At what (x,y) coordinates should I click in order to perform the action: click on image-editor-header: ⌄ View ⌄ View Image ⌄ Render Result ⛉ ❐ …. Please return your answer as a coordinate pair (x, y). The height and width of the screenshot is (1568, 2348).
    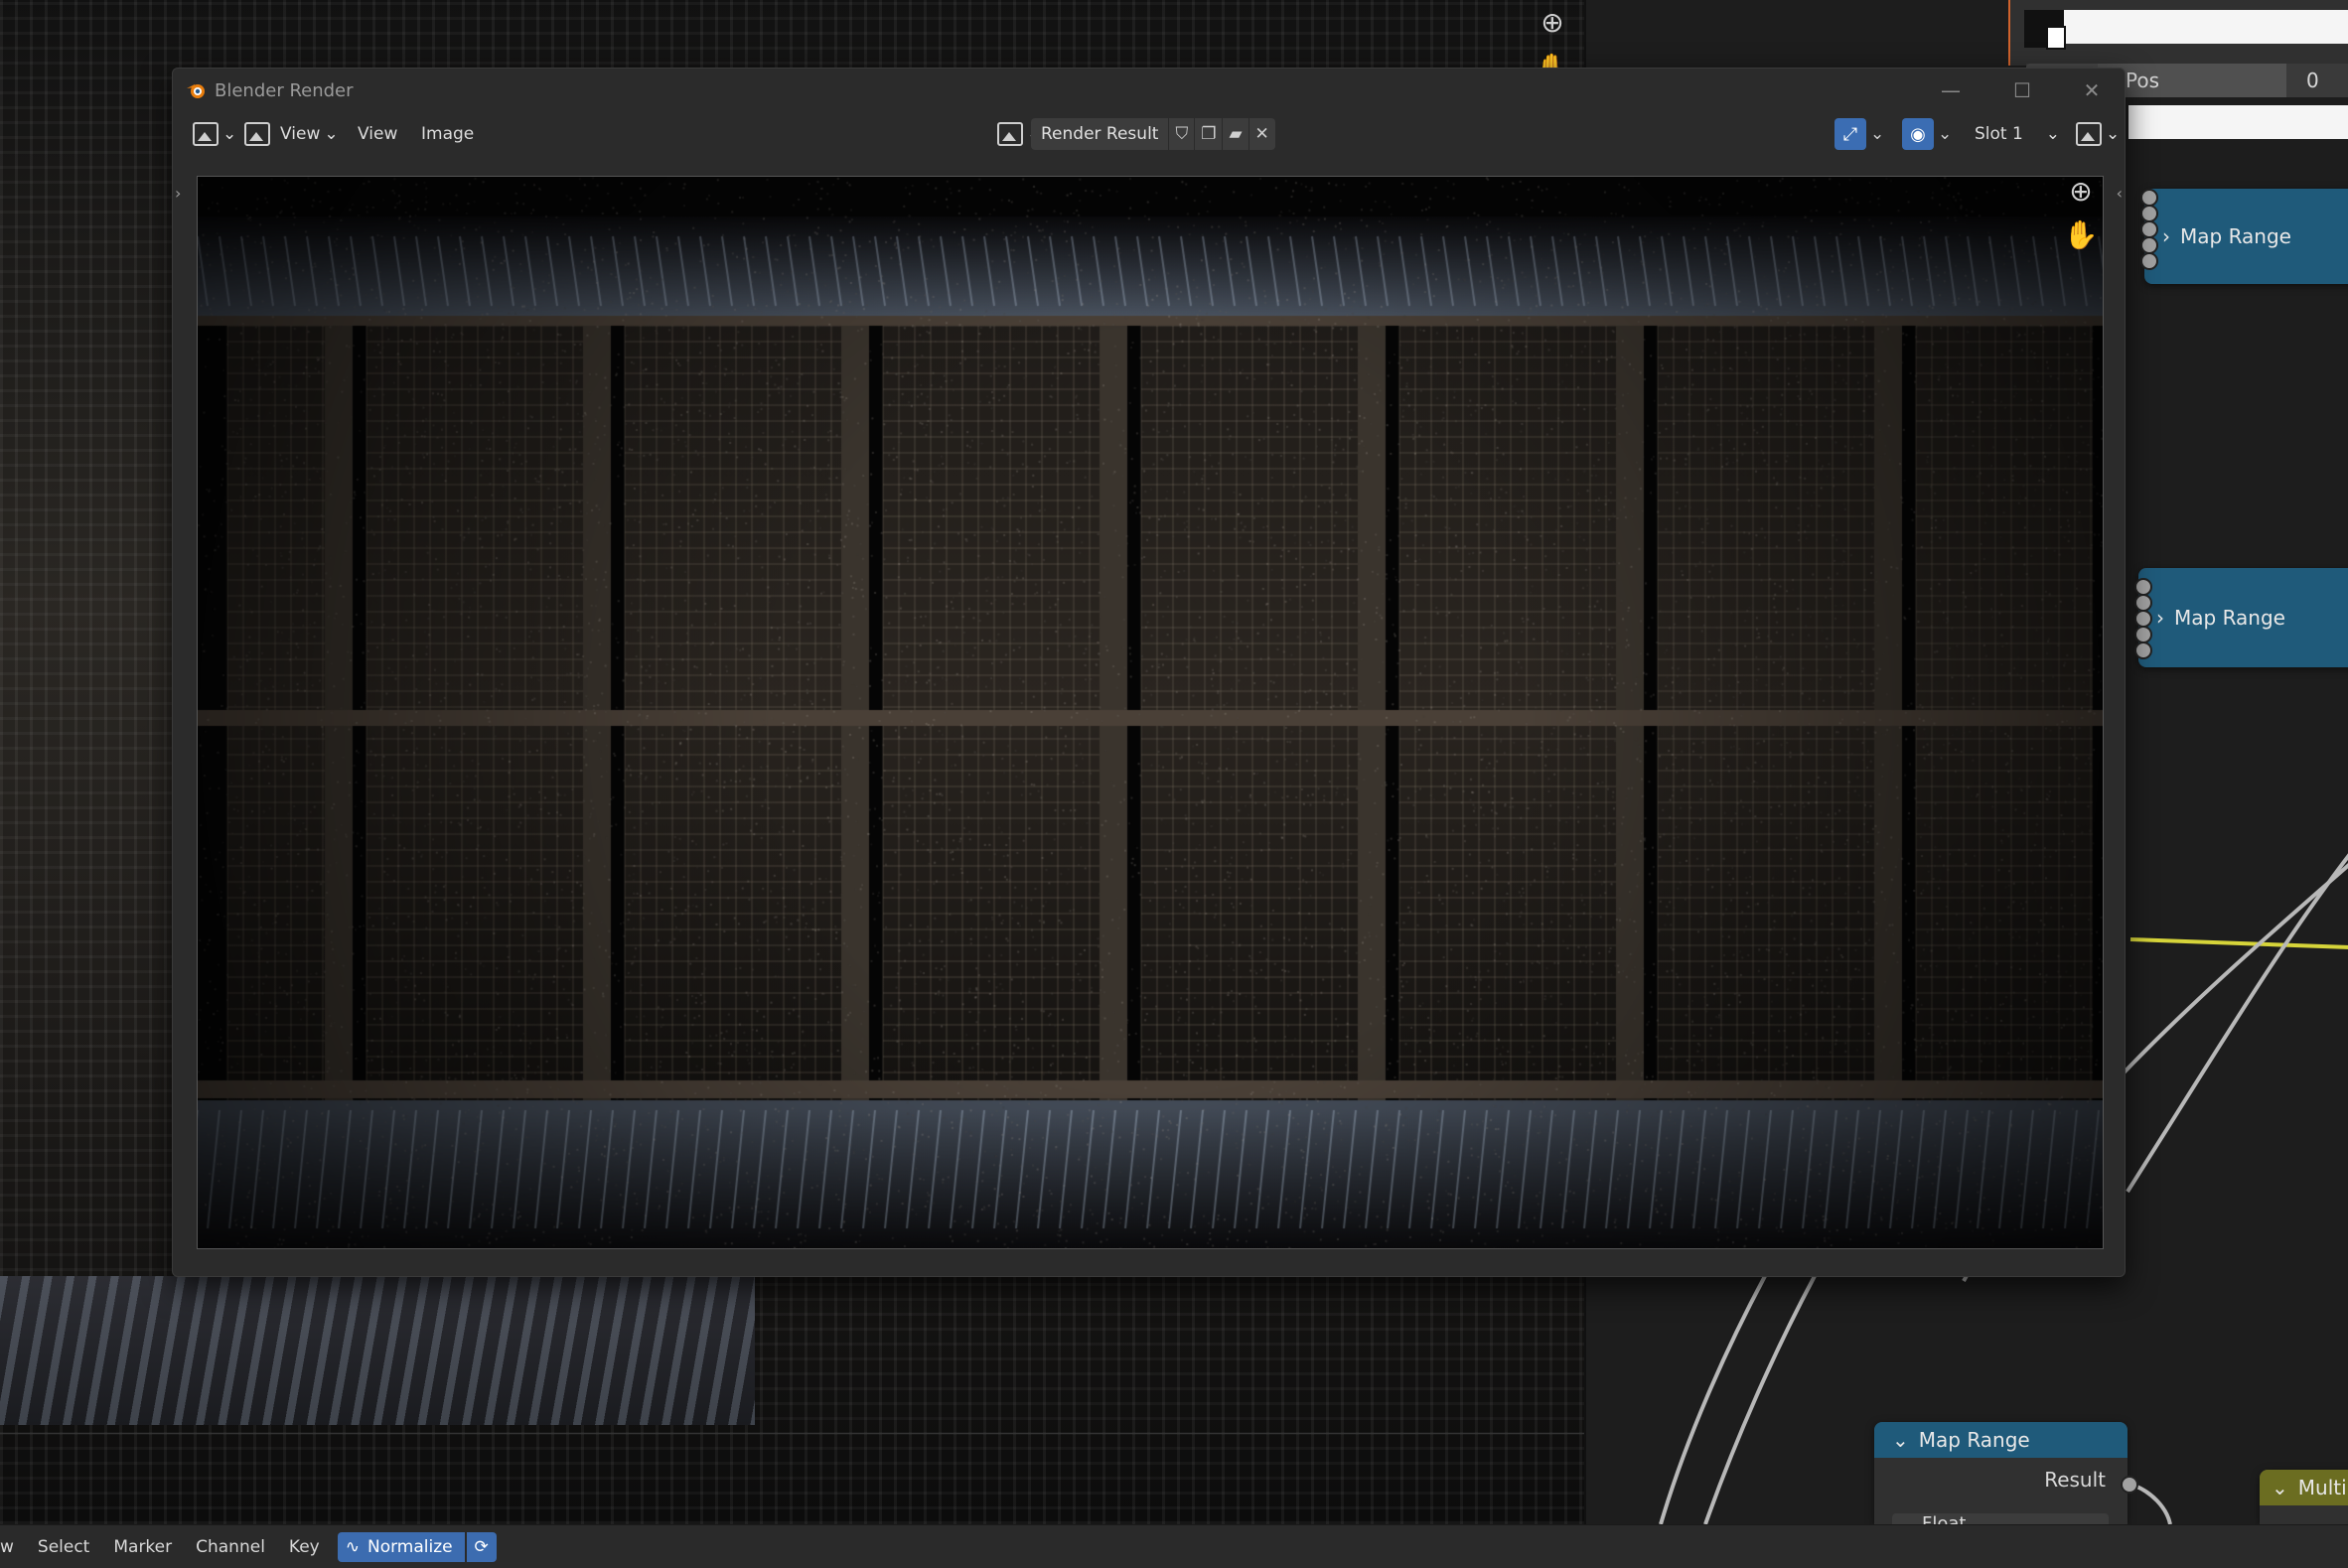
    Looking at the image, I should click on (1149, 134).